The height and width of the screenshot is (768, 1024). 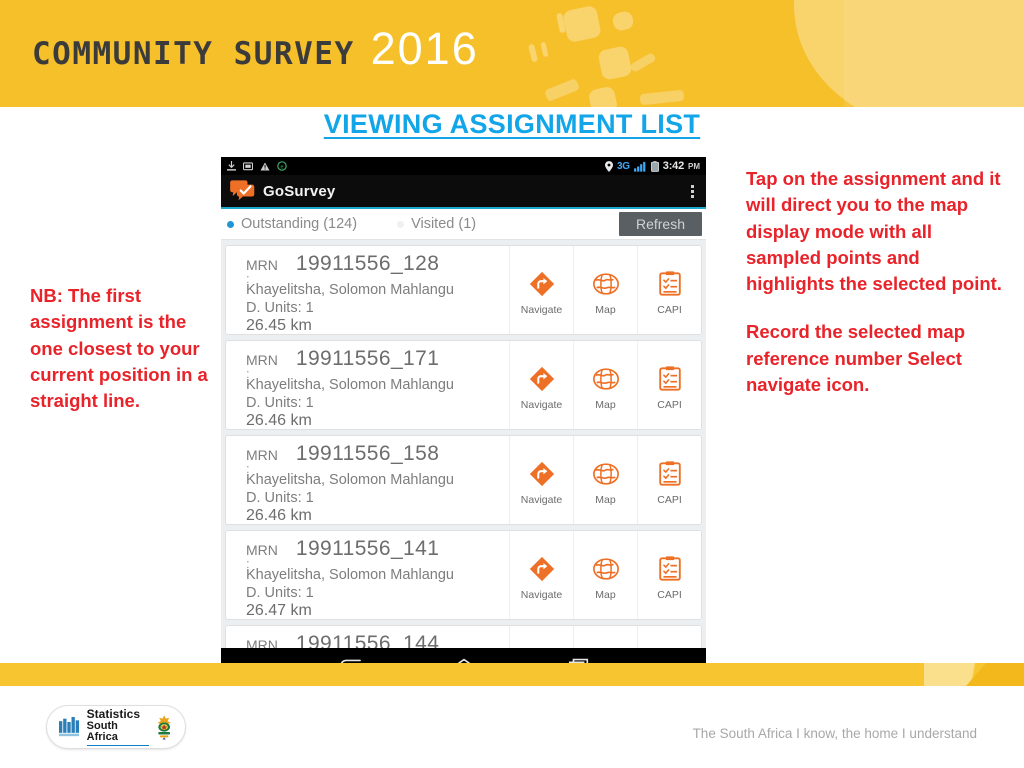 I want to click on svg-text: e, so click(x=281, y=167).